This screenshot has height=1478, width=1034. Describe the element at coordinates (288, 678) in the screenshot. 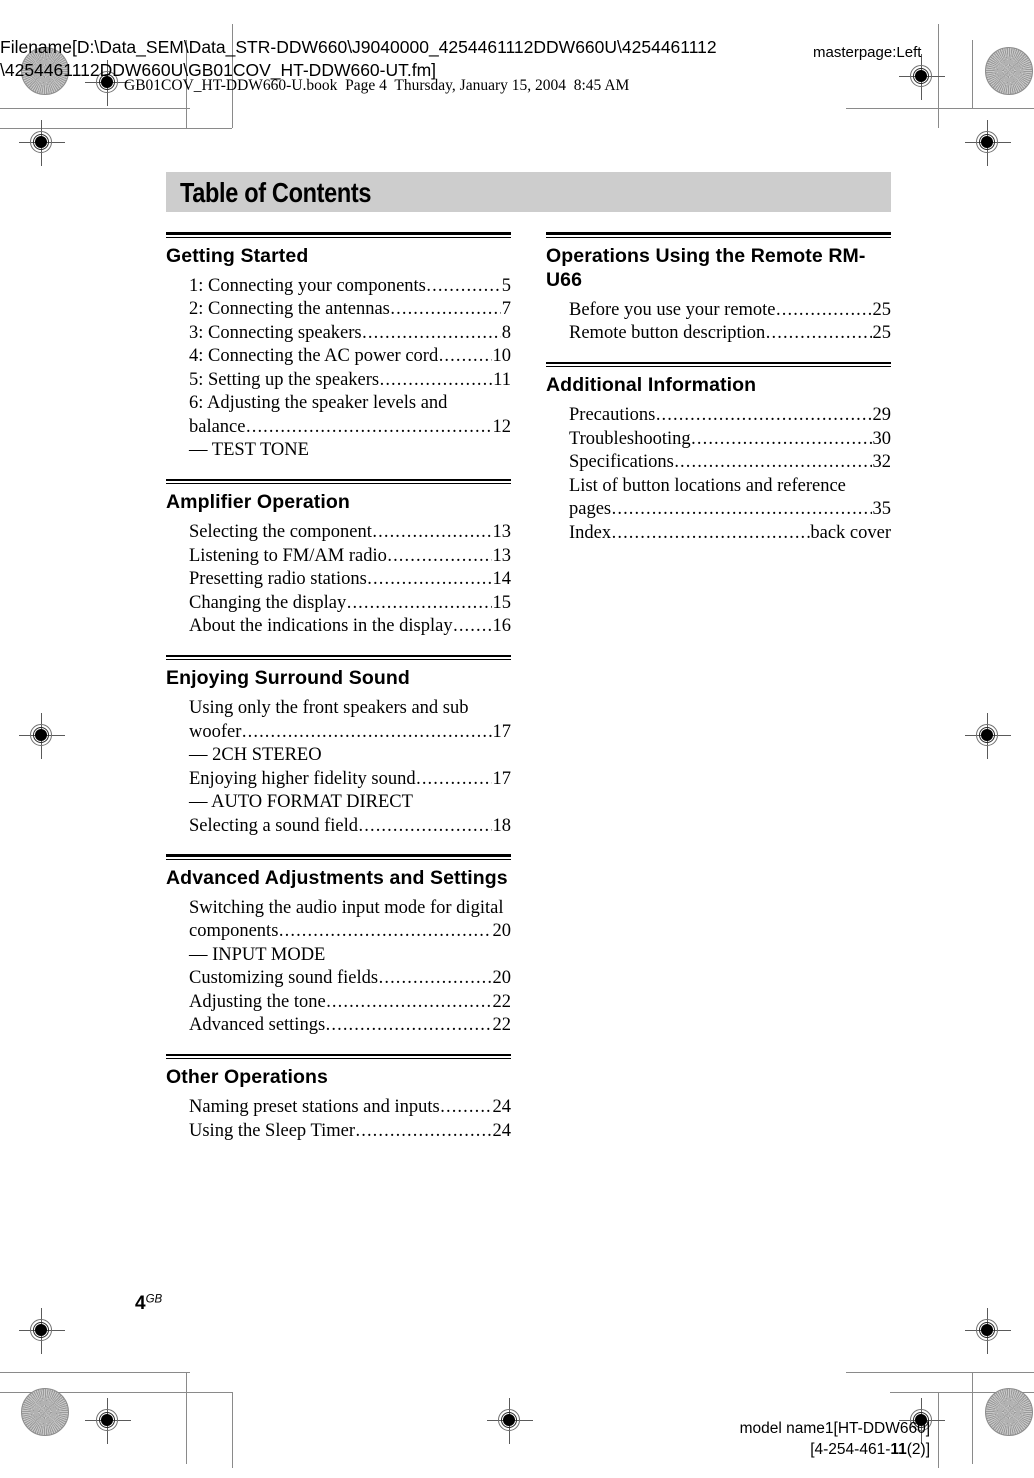

I see `section-heading: Enjoying Surround Sound` at that location.